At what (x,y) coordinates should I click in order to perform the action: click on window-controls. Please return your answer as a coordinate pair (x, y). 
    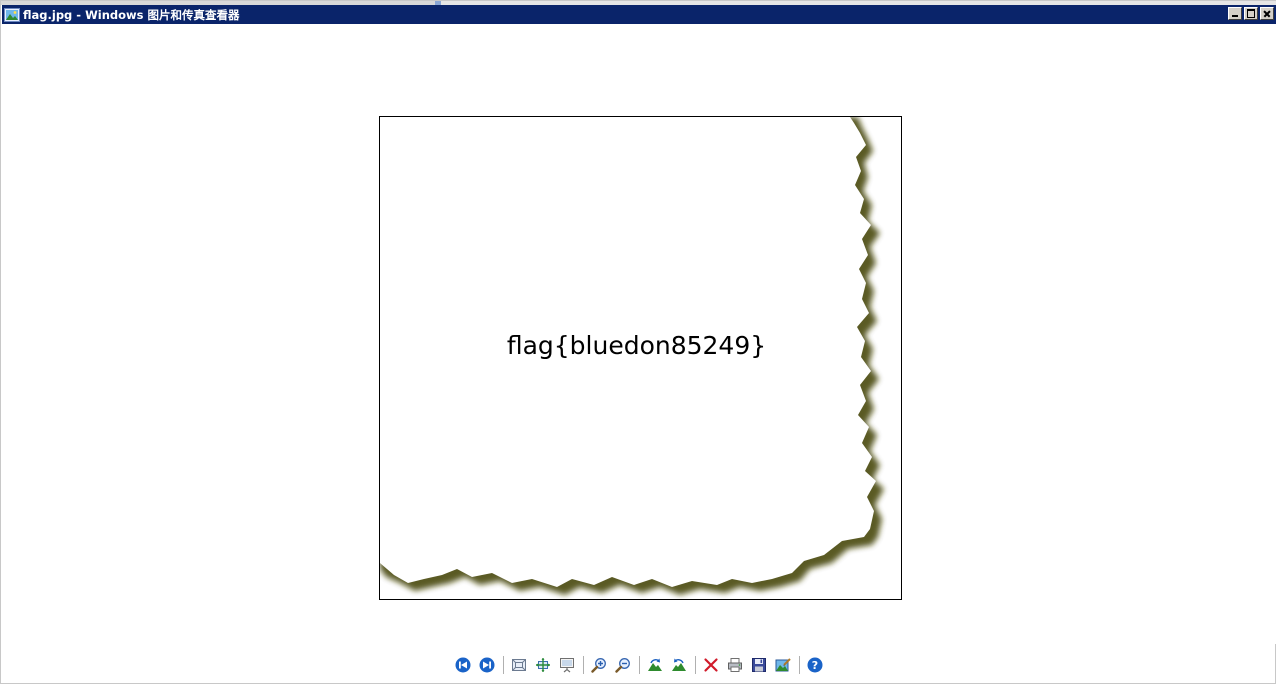
    Looking at the image, I should click on (1251, 13).